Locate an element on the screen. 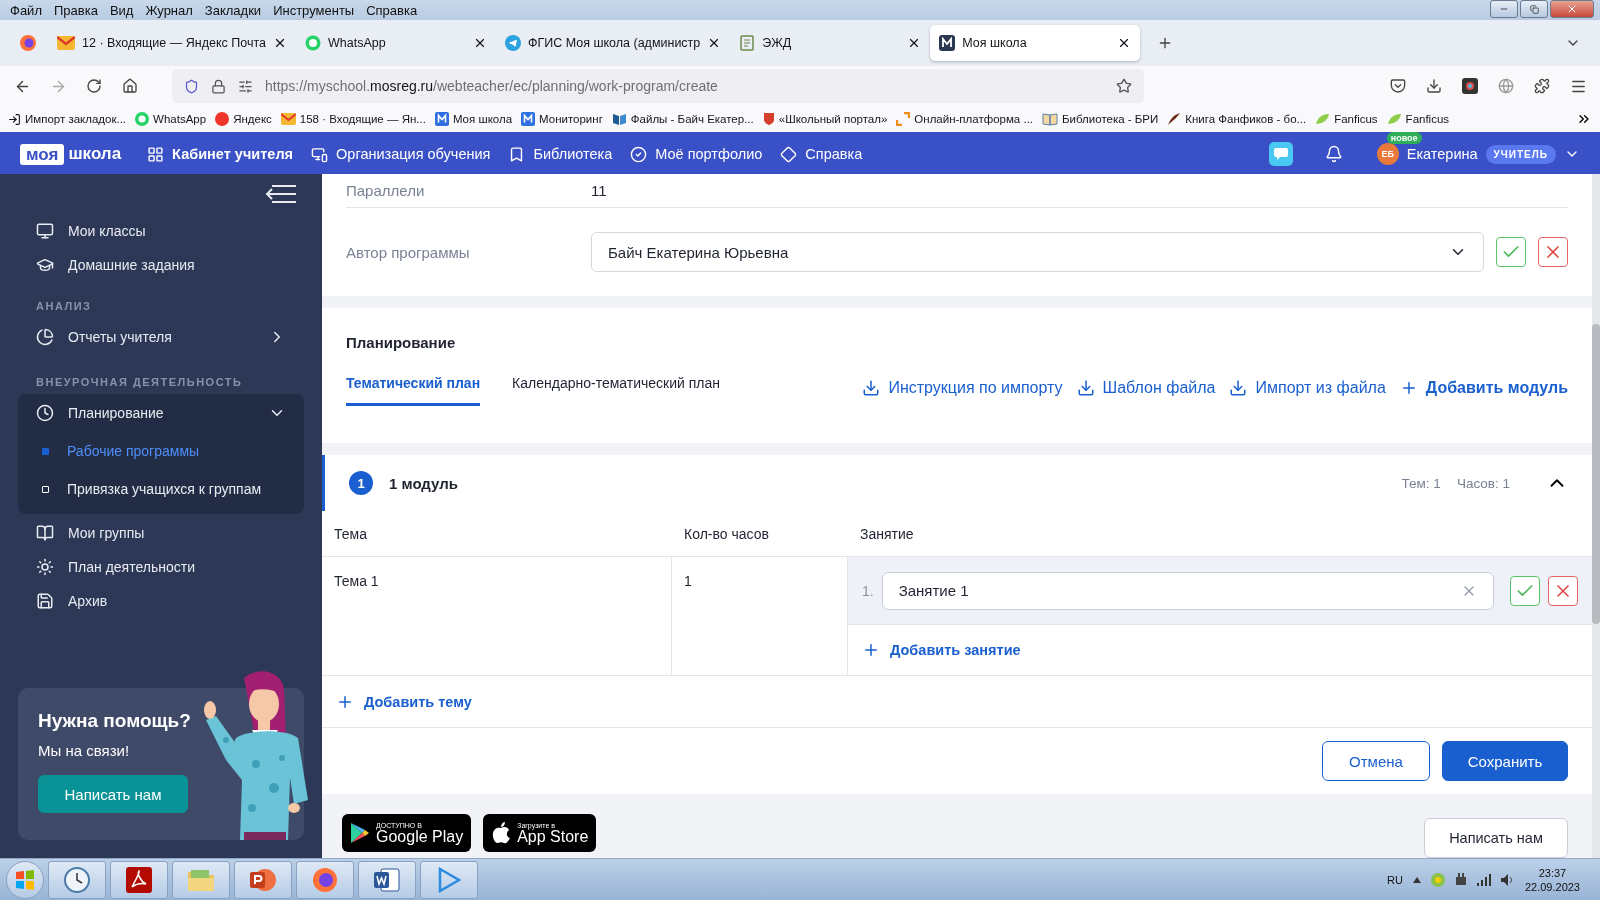  nav-link: Моё портфолио is located at coordinates (696, 154).